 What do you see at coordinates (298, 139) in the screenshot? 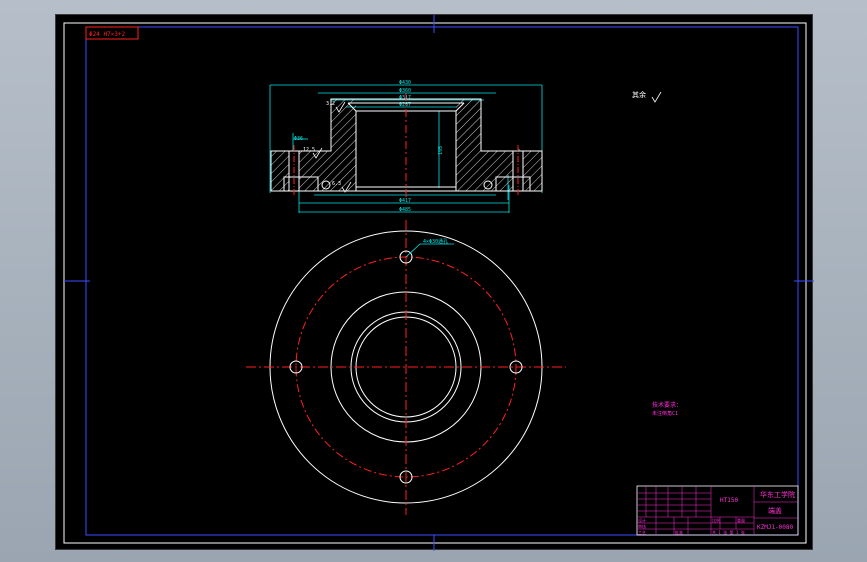
I see `dim-left-small: Φ36` at bounding box center [298, 139].